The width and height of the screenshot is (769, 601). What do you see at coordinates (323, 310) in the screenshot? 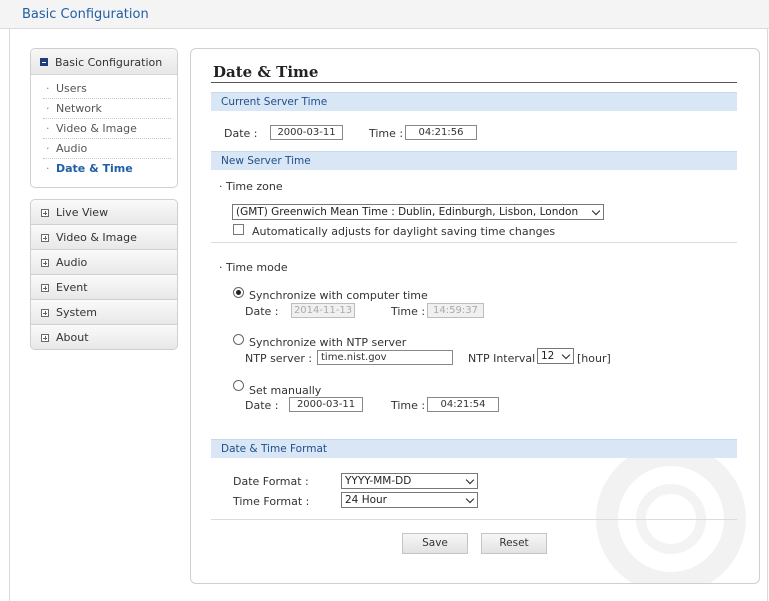
I see `sync-computer-date-field: 2014-11-13` at bounding box center [323, 310].